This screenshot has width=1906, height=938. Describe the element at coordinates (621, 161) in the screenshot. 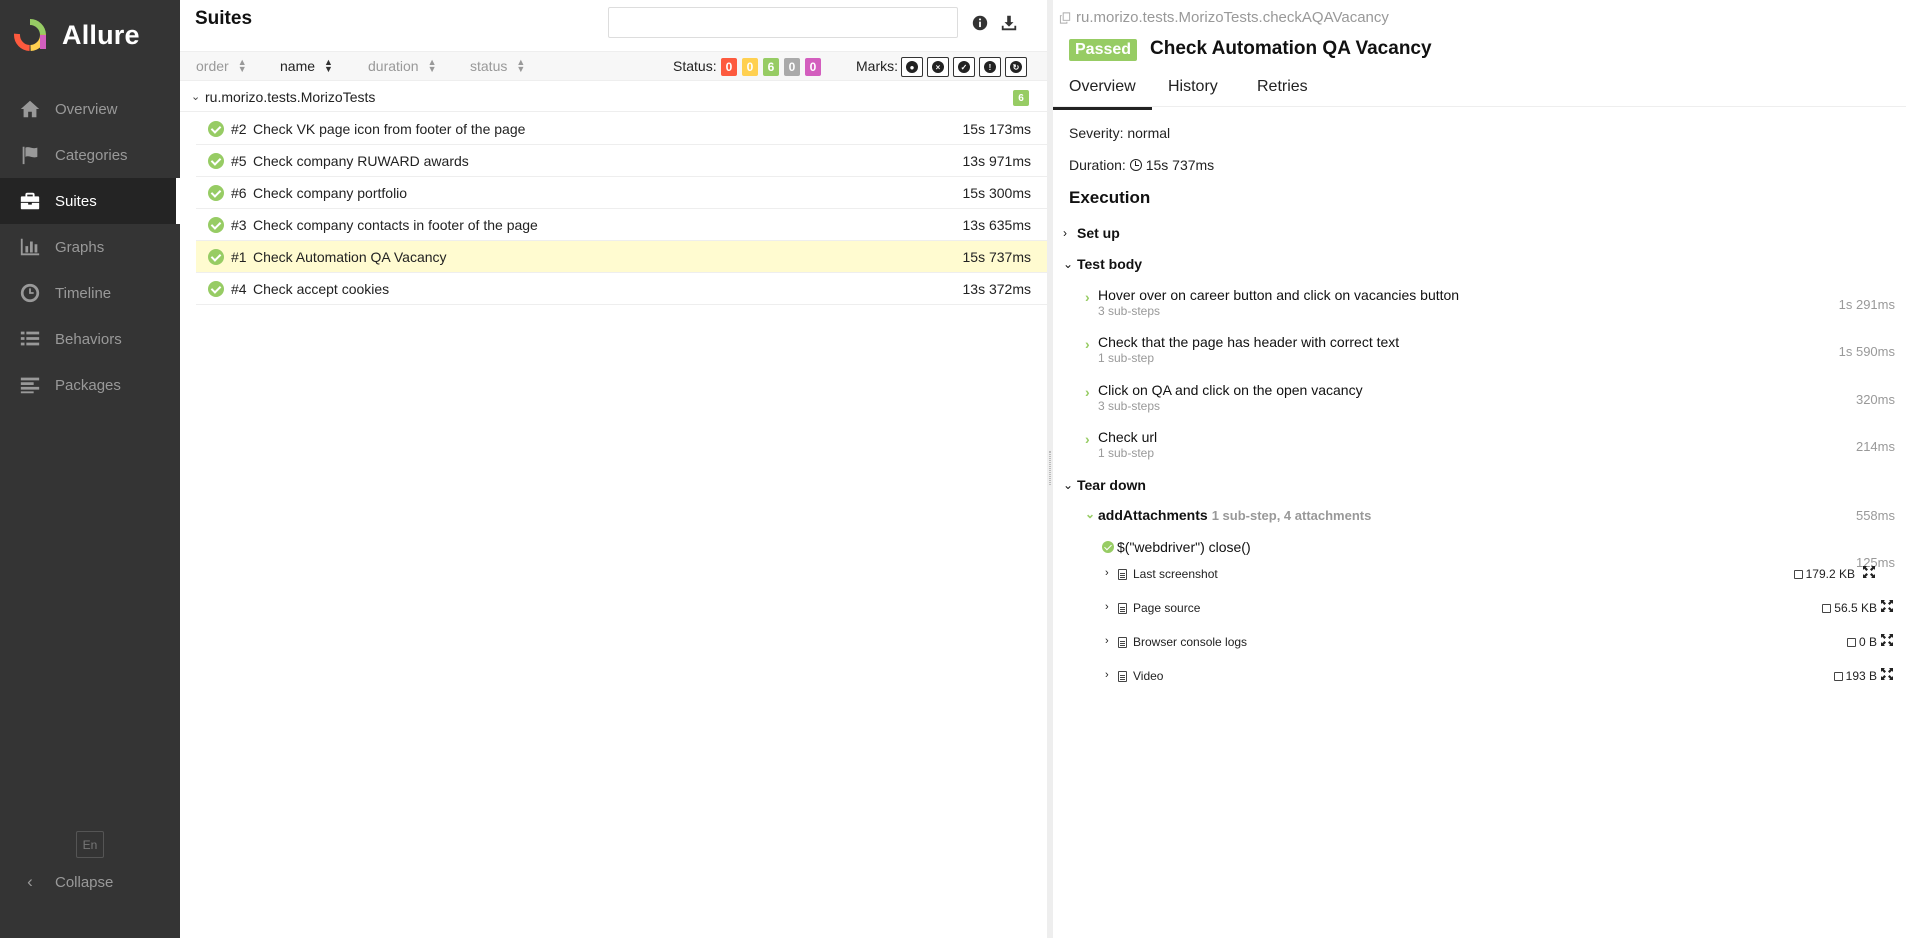

I see `test-row: #5 Check company RUWARD awards 13s 971ms` at that location.